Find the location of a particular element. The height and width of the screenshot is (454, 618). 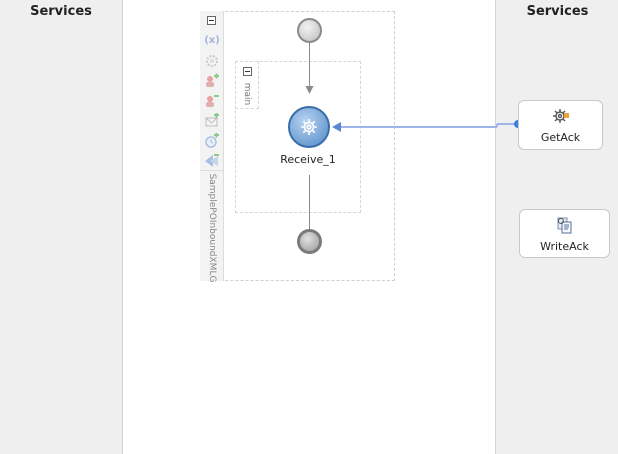

gear-icon is located at coordinates (309, 127).